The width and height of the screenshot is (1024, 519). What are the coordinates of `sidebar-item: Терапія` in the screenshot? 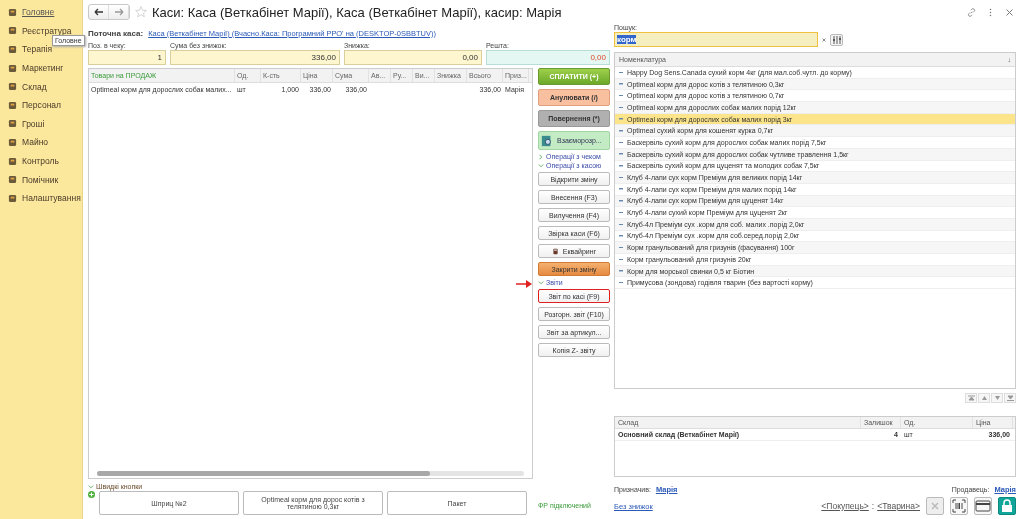 It's located at (37, 49).